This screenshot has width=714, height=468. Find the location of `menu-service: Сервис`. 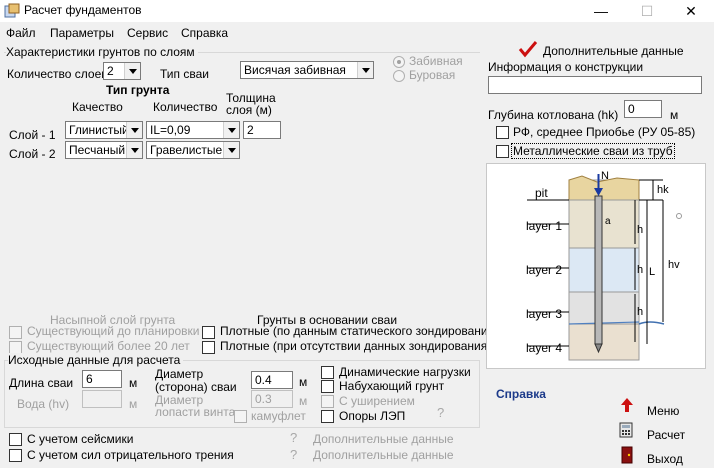

menu-service: Сервис is located at coordinates (147, 33).